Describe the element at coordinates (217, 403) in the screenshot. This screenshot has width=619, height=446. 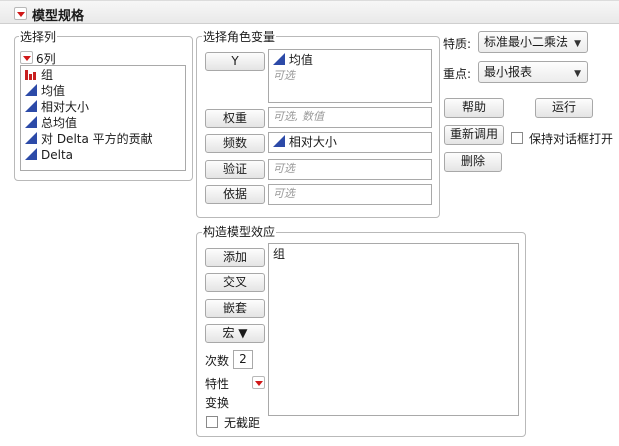
I see `transform-label: 变换` at that location.